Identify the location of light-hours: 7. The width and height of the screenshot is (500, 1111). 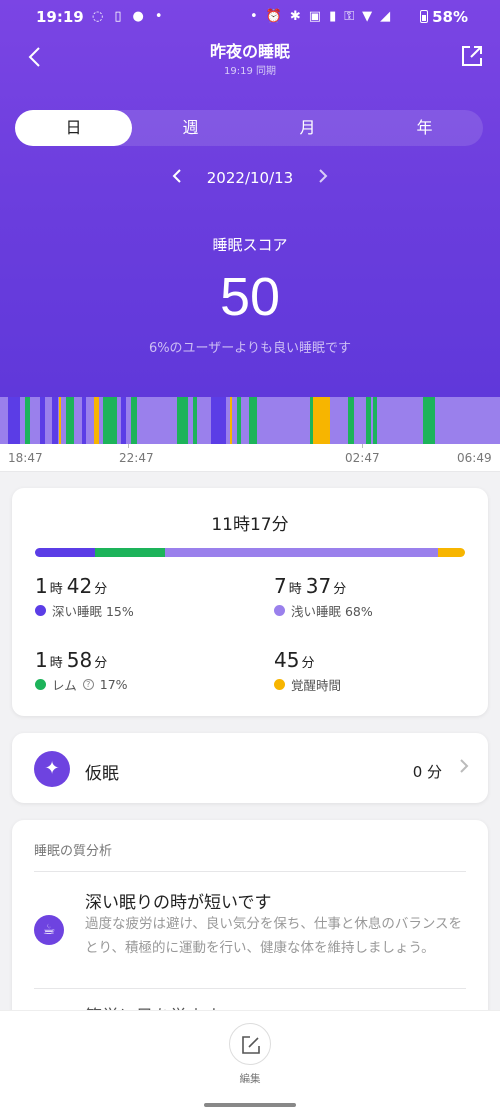
(280, 586).